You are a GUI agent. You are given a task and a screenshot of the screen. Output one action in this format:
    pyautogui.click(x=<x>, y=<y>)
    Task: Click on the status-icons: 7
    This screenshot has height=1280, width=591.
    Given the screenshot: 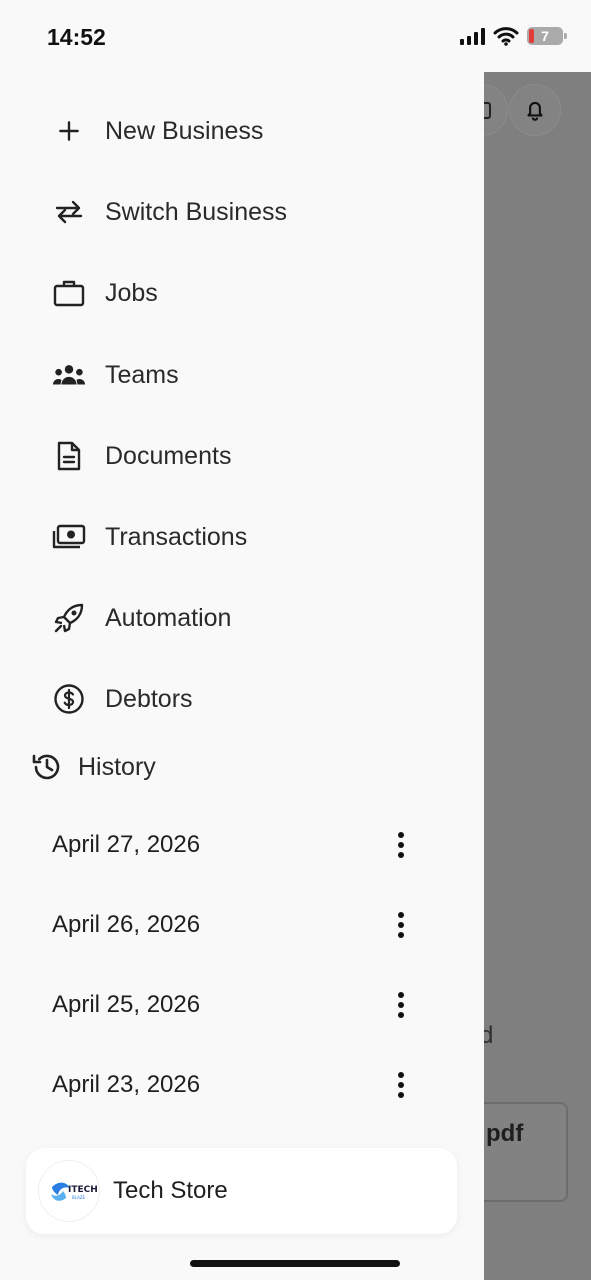 What is the action you would take?
    pyautogui.click(x=513, y=36)
    